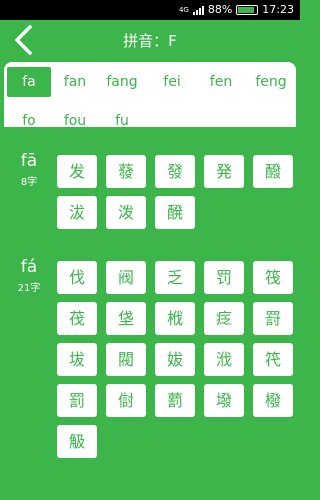  Describe the element at coordinates (75, 118) in the screenshot. I see `tab-fou: fou` at that location.